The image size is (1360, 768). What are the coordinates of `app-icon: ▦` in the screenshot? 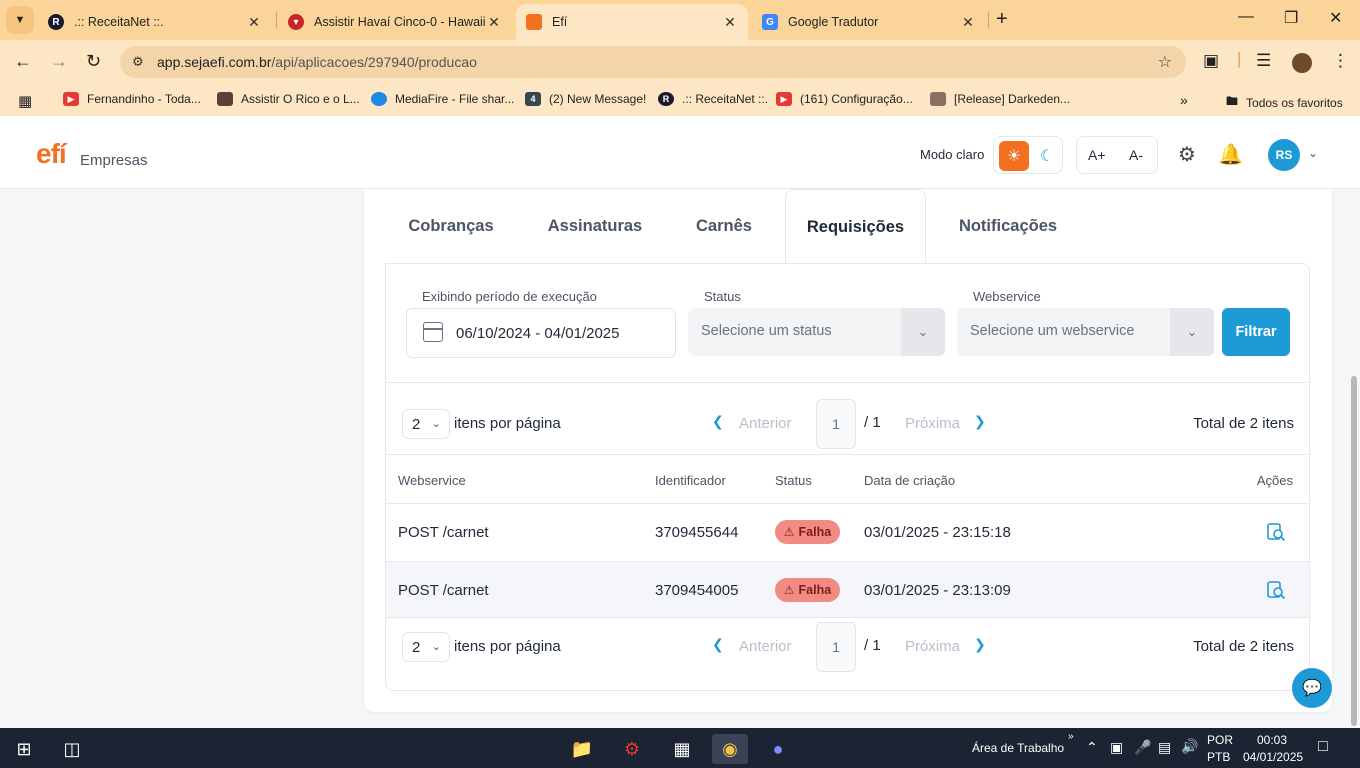 It's located at (682, 749).